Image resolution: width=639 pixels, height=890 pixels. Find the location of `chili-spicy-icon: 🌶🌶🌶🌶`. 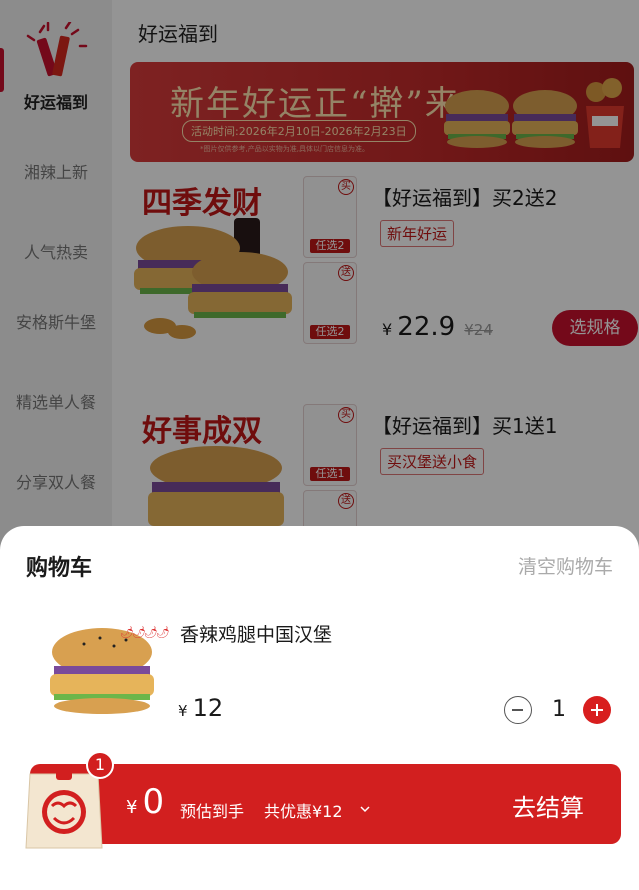

chili-spicy-icon: 🌶🌶🌶🌶 is located at coordinates (145, 632).